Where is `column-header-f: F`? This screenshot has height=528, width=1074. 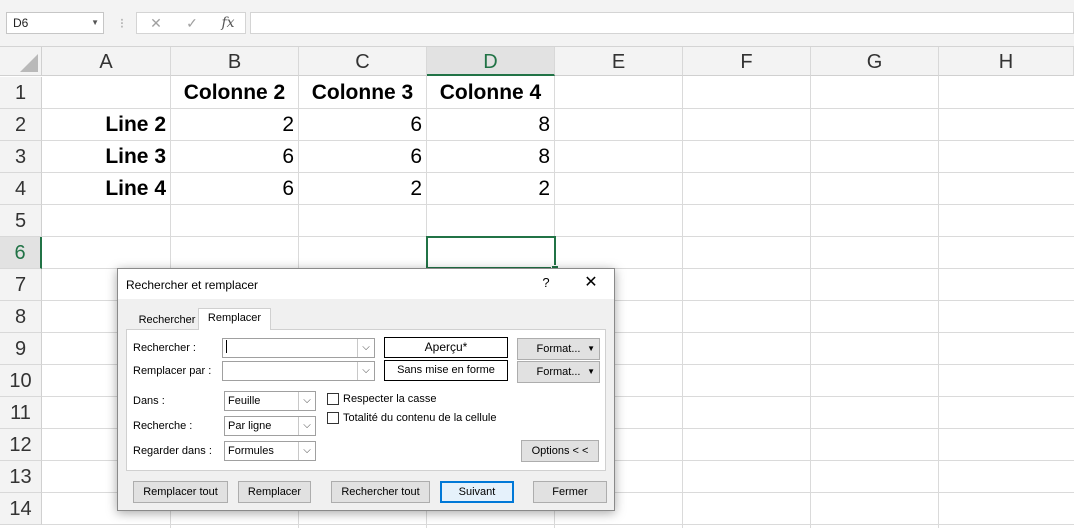
column-header-f: F is located at coordinates (747, 61).